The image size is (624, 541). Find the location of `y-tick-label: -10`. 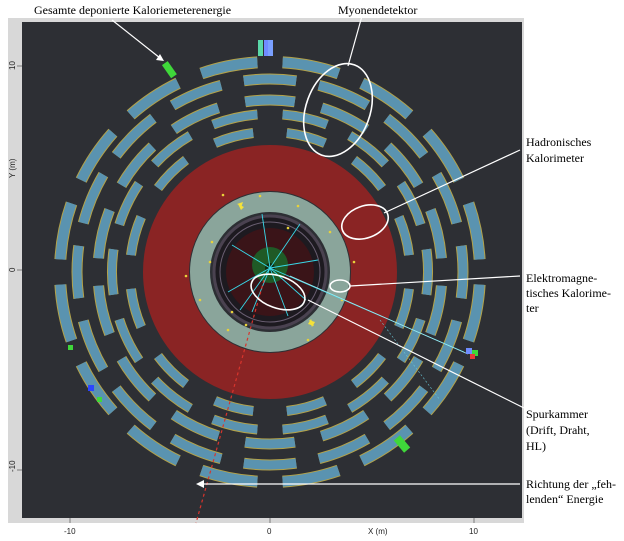

y-tick-label: -10 is located at coordinates (12, 466).